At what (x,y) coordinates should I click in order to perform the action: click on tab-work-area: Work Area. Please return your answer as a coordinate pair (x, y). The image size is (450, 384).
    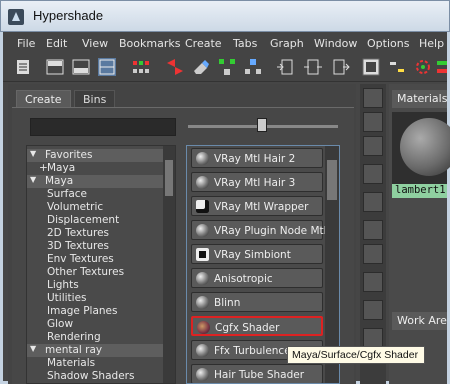
    Looking at the image, I should click on (419, 321).